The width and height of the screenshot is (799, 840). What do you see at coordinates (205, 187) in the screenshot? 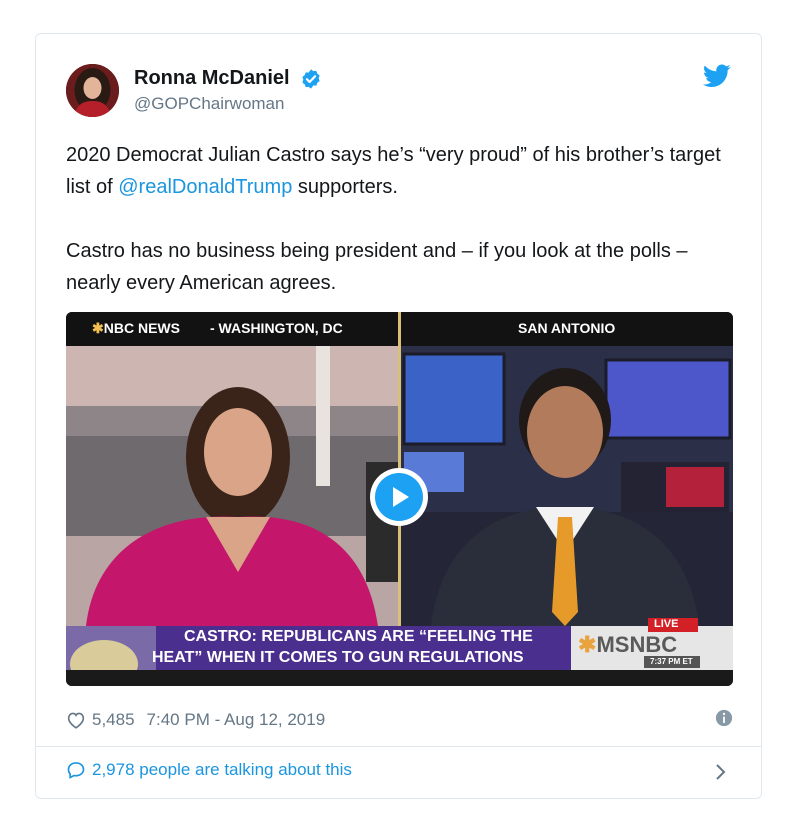
I see `mention-link: @realDonaldTrump` at bounding box center [205, 187].